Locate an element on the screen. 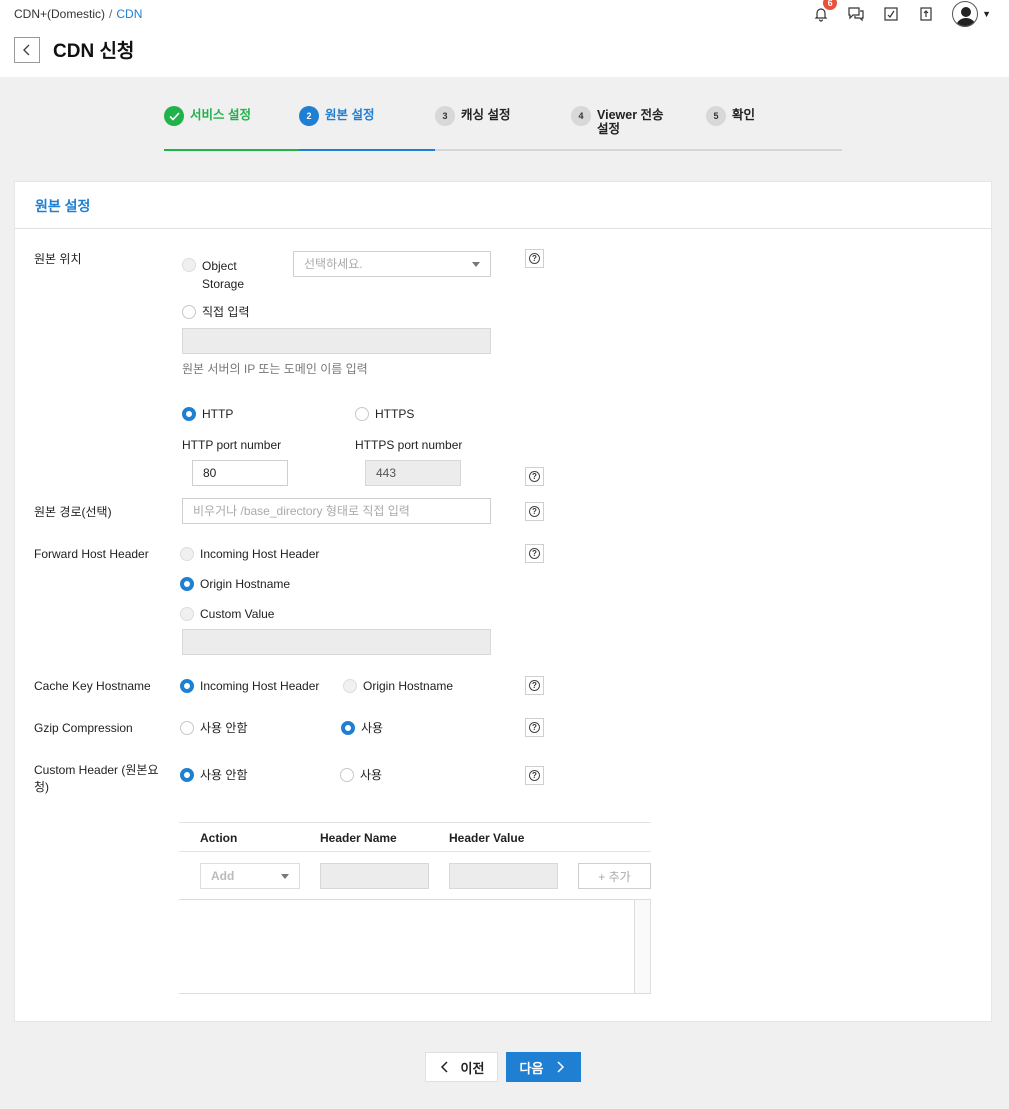 The image size is (1009, 1109). step-2: 2 원본 설정 is located at coordinates (336, 115).